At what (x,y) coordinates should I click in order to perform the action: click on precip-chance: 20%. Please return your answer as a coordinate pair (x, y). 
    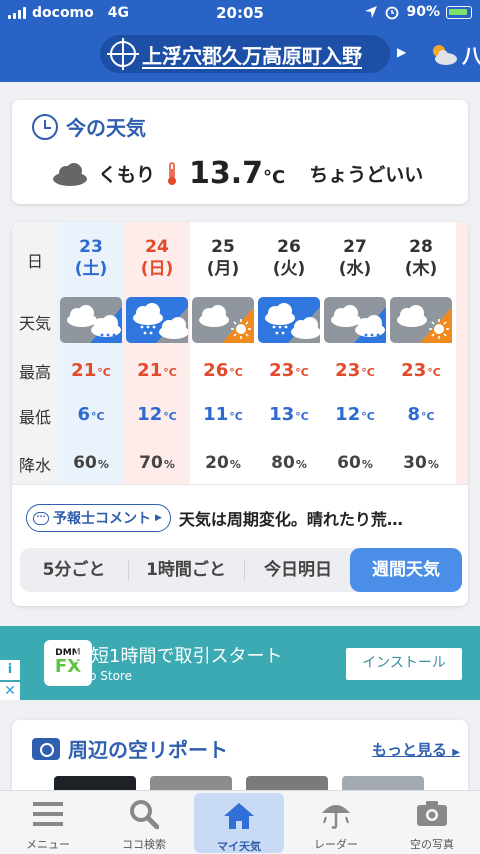
    Looking at the image, I should click on (223, 463).